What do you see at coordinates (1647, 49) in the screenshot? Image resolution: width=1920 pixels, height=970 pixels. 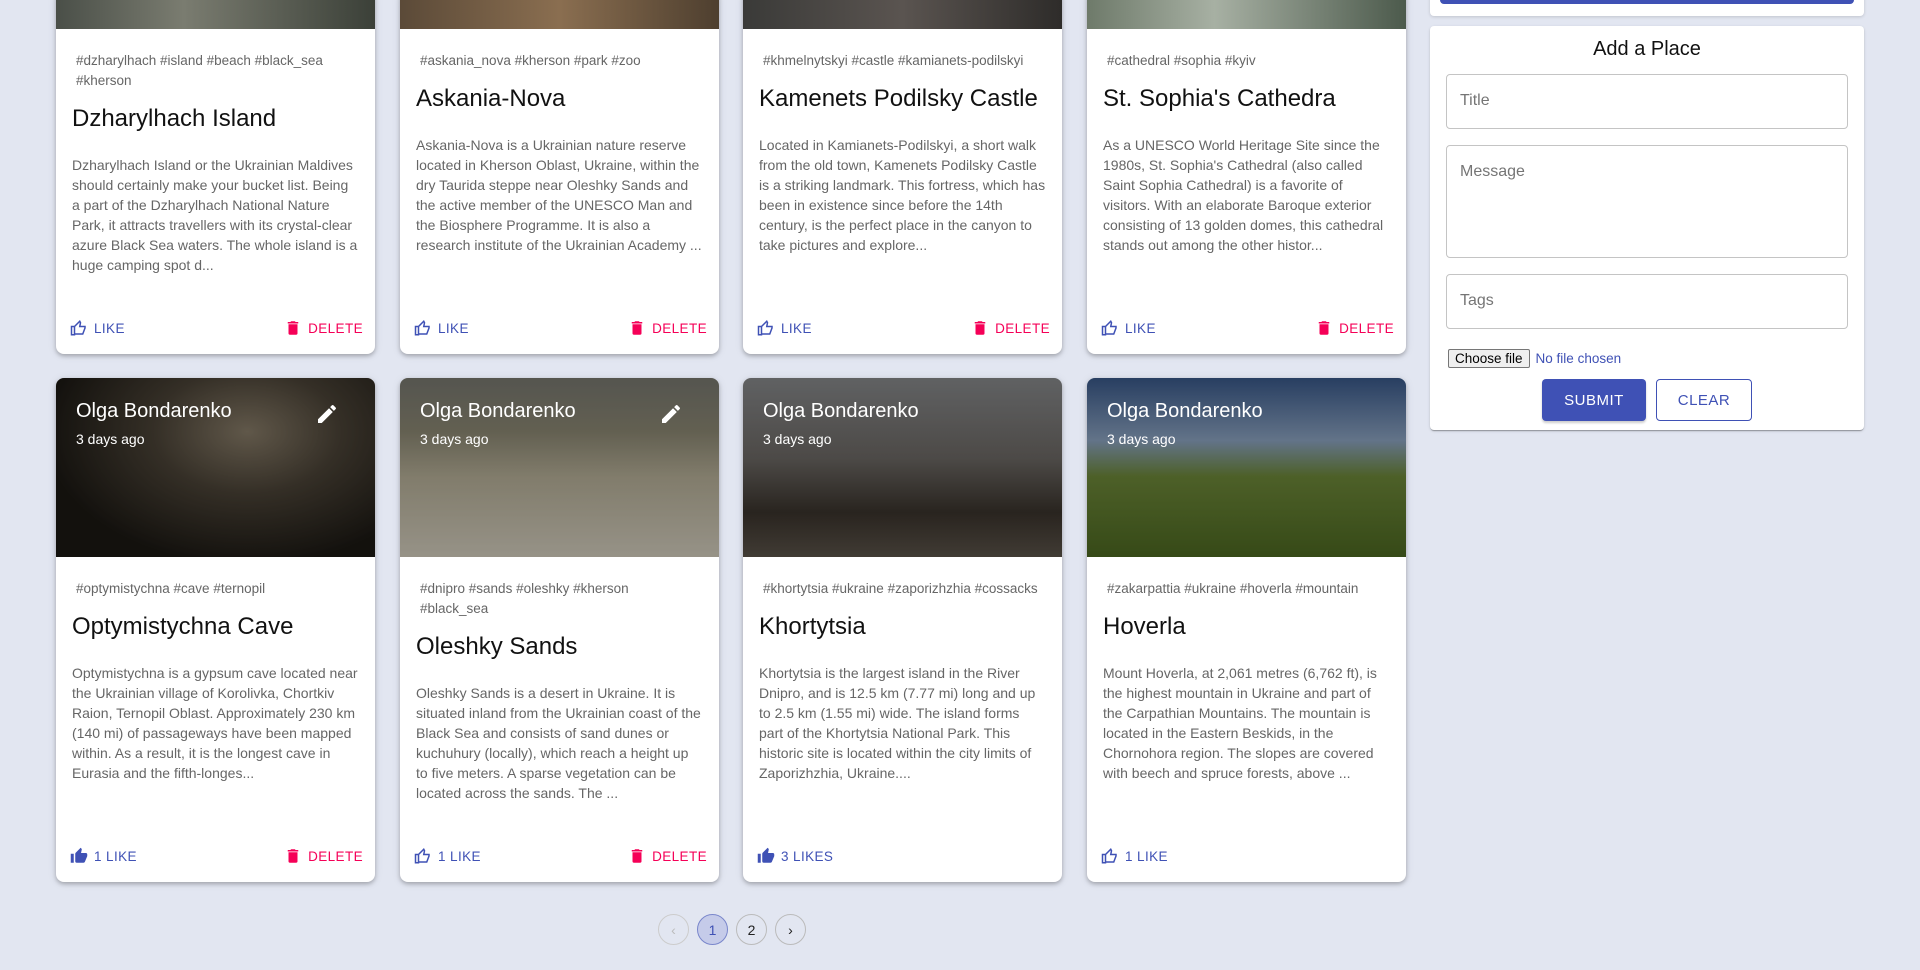 I see `form-heading: Add a Place` at bounding box center [1647, 49].